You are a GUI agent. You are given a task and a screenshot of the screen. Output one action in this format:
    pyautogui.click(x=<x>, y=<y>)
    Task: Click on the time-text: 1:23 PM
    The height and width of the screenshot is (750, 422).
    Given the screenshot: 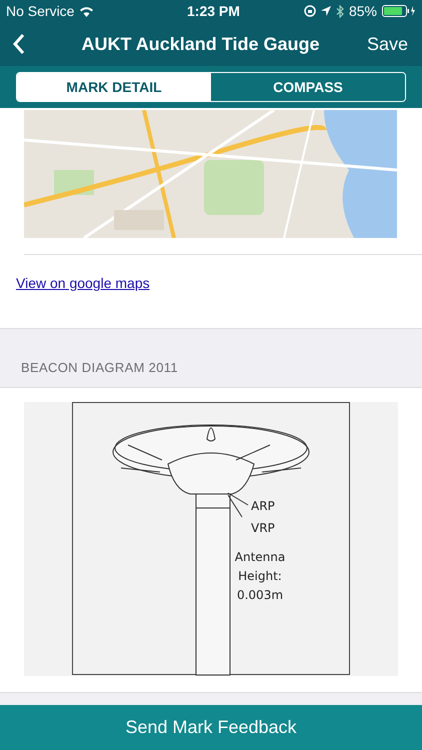 What is the action you would take?
    pyautogui.click(x=213, y=11)
    